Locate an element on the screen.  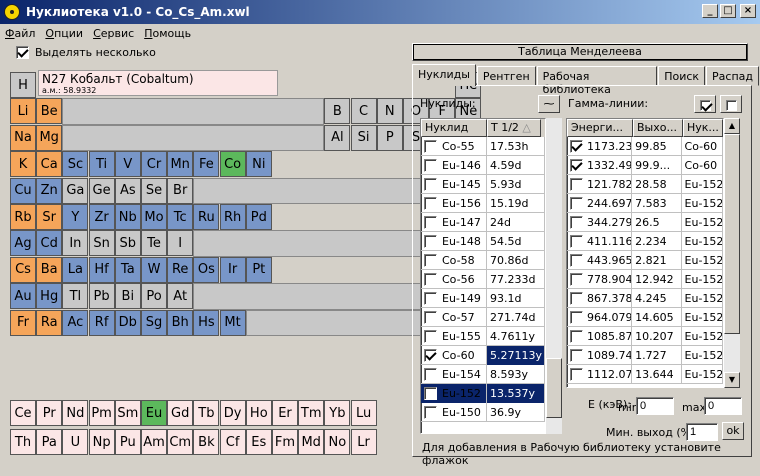
element-es: Es is located at coordinates (258, 442).